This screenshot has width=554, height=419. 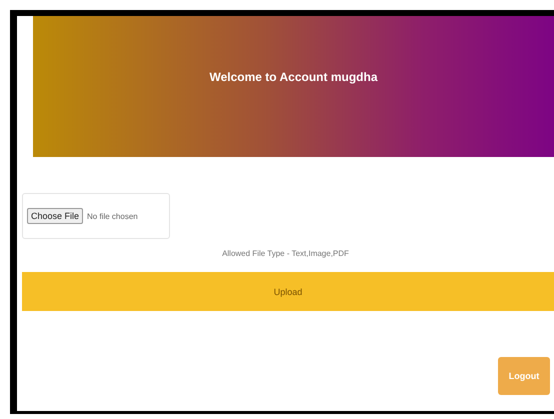 I want to click on file-input: Choose File No file chosen, so click(x=96, y=216).